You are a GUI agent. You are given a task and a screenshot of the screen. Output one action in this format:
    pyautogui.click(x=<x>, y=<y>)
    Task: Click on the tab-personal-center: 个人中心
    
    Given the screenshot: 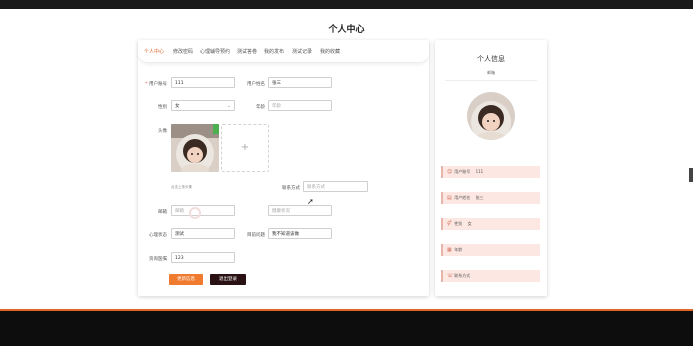 What is the action you would take?
    pyautogui.click(x=154, y=51)
    